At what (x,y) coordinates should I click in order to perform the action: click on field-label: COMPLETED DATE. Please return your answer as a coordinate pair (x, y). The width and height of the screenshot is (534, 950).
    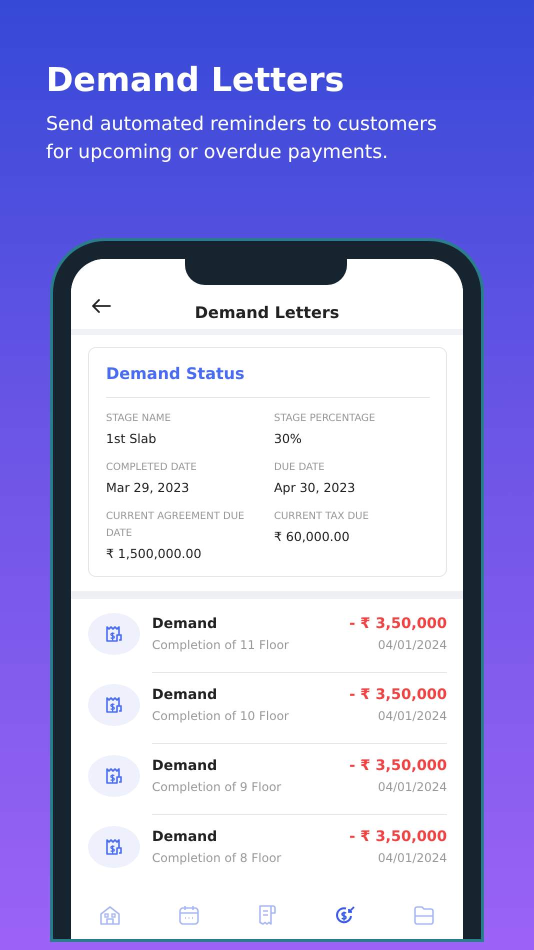
    Looking at the image, I should click on (152, 468).